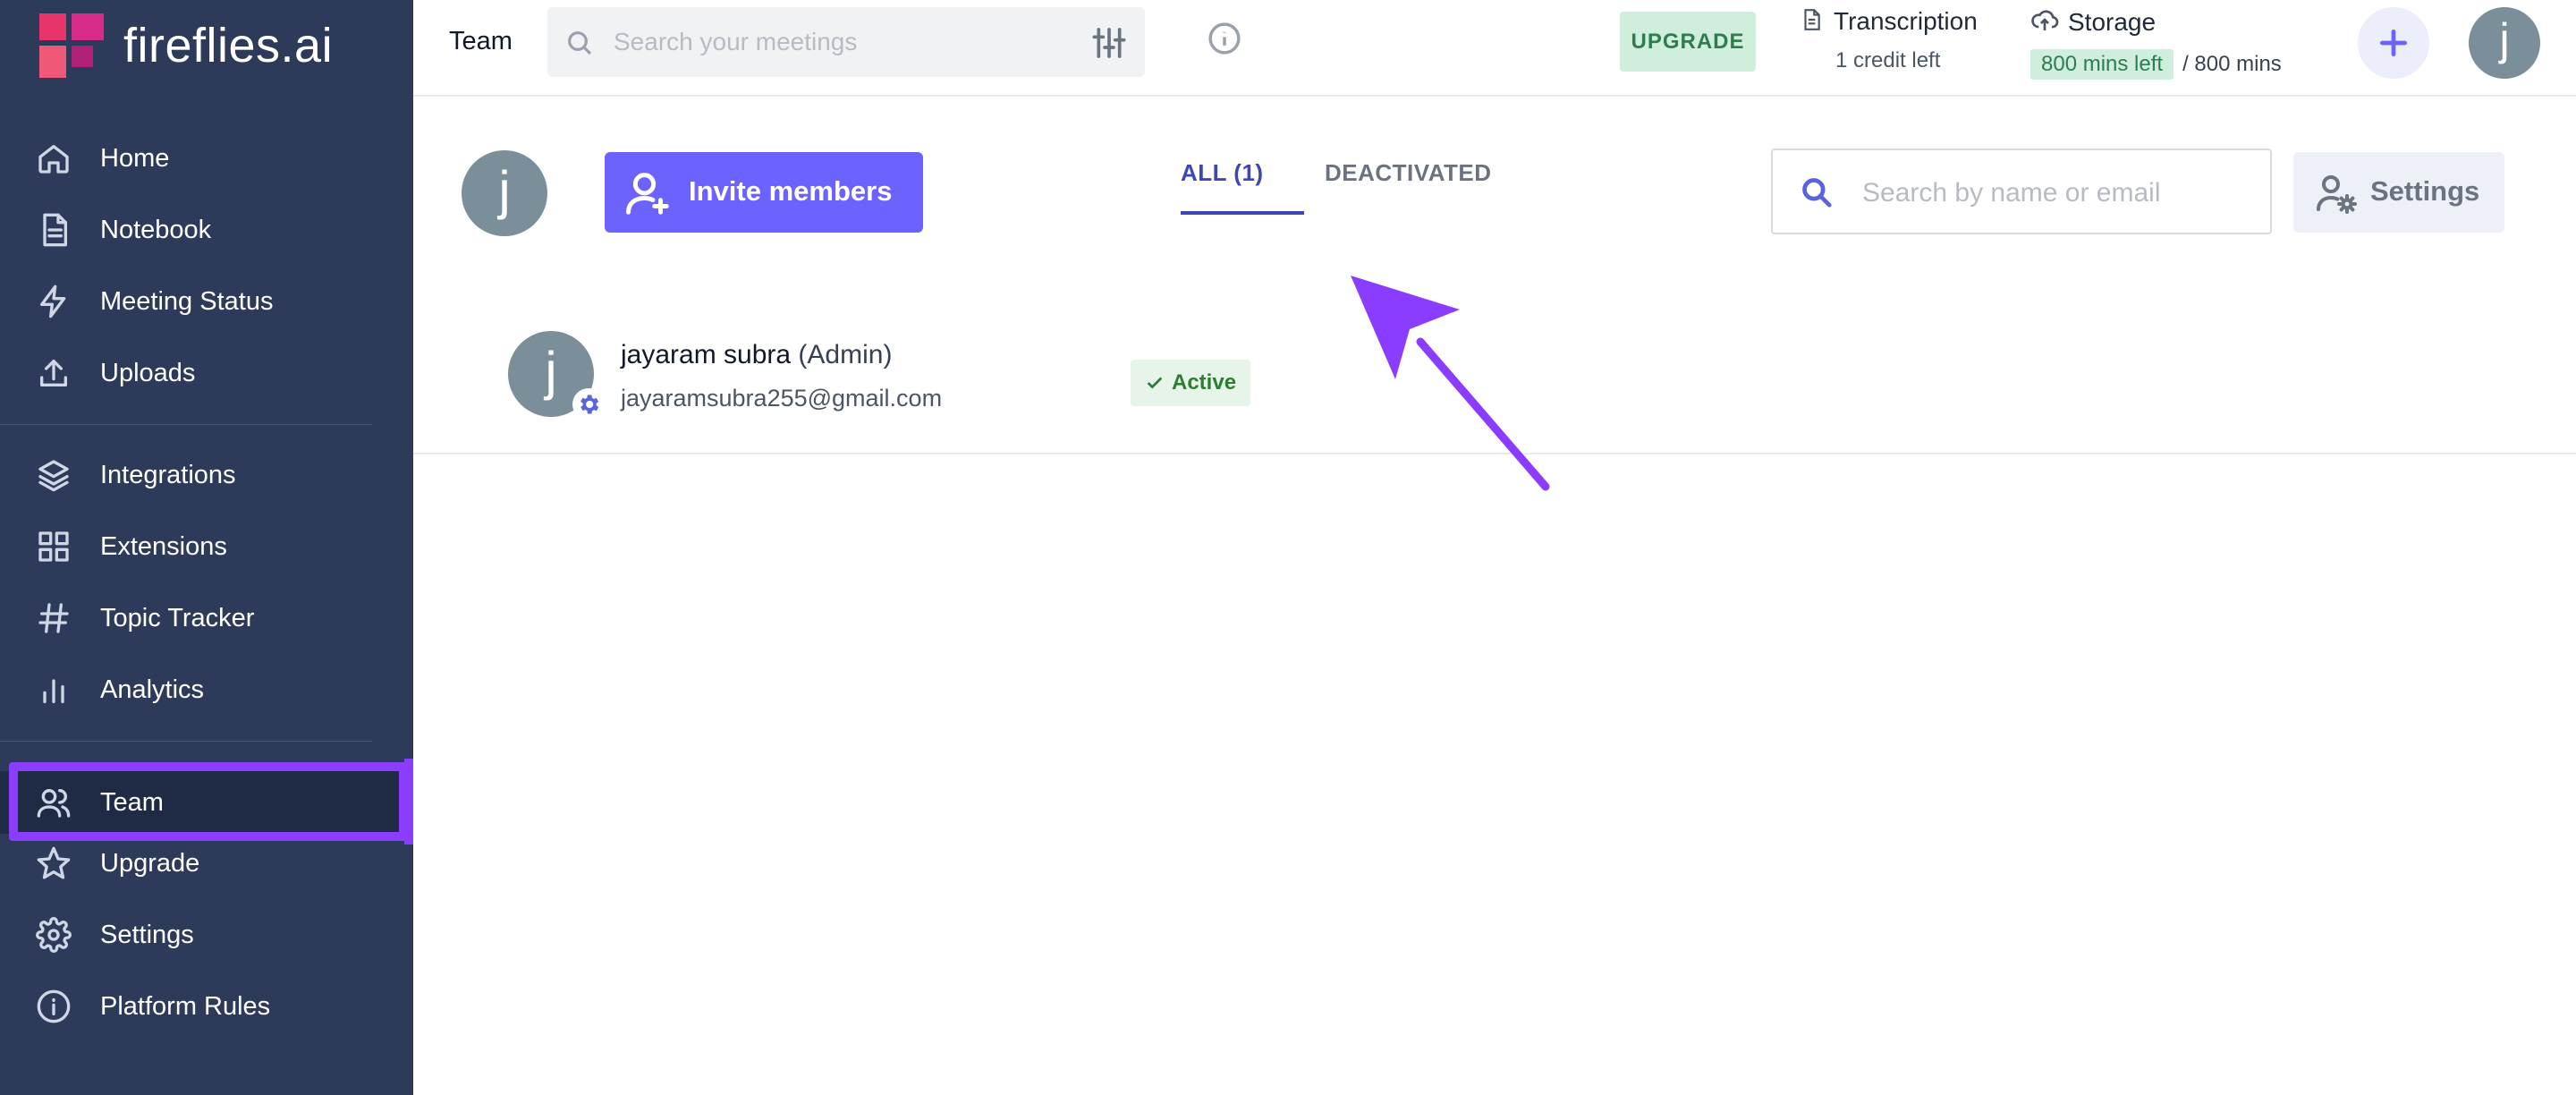 This screenshot has height=1095, width=2576. Describe the element at coordinates (2425, 191) in the screenshot. I see `team-settings-label: Settings` at that location.